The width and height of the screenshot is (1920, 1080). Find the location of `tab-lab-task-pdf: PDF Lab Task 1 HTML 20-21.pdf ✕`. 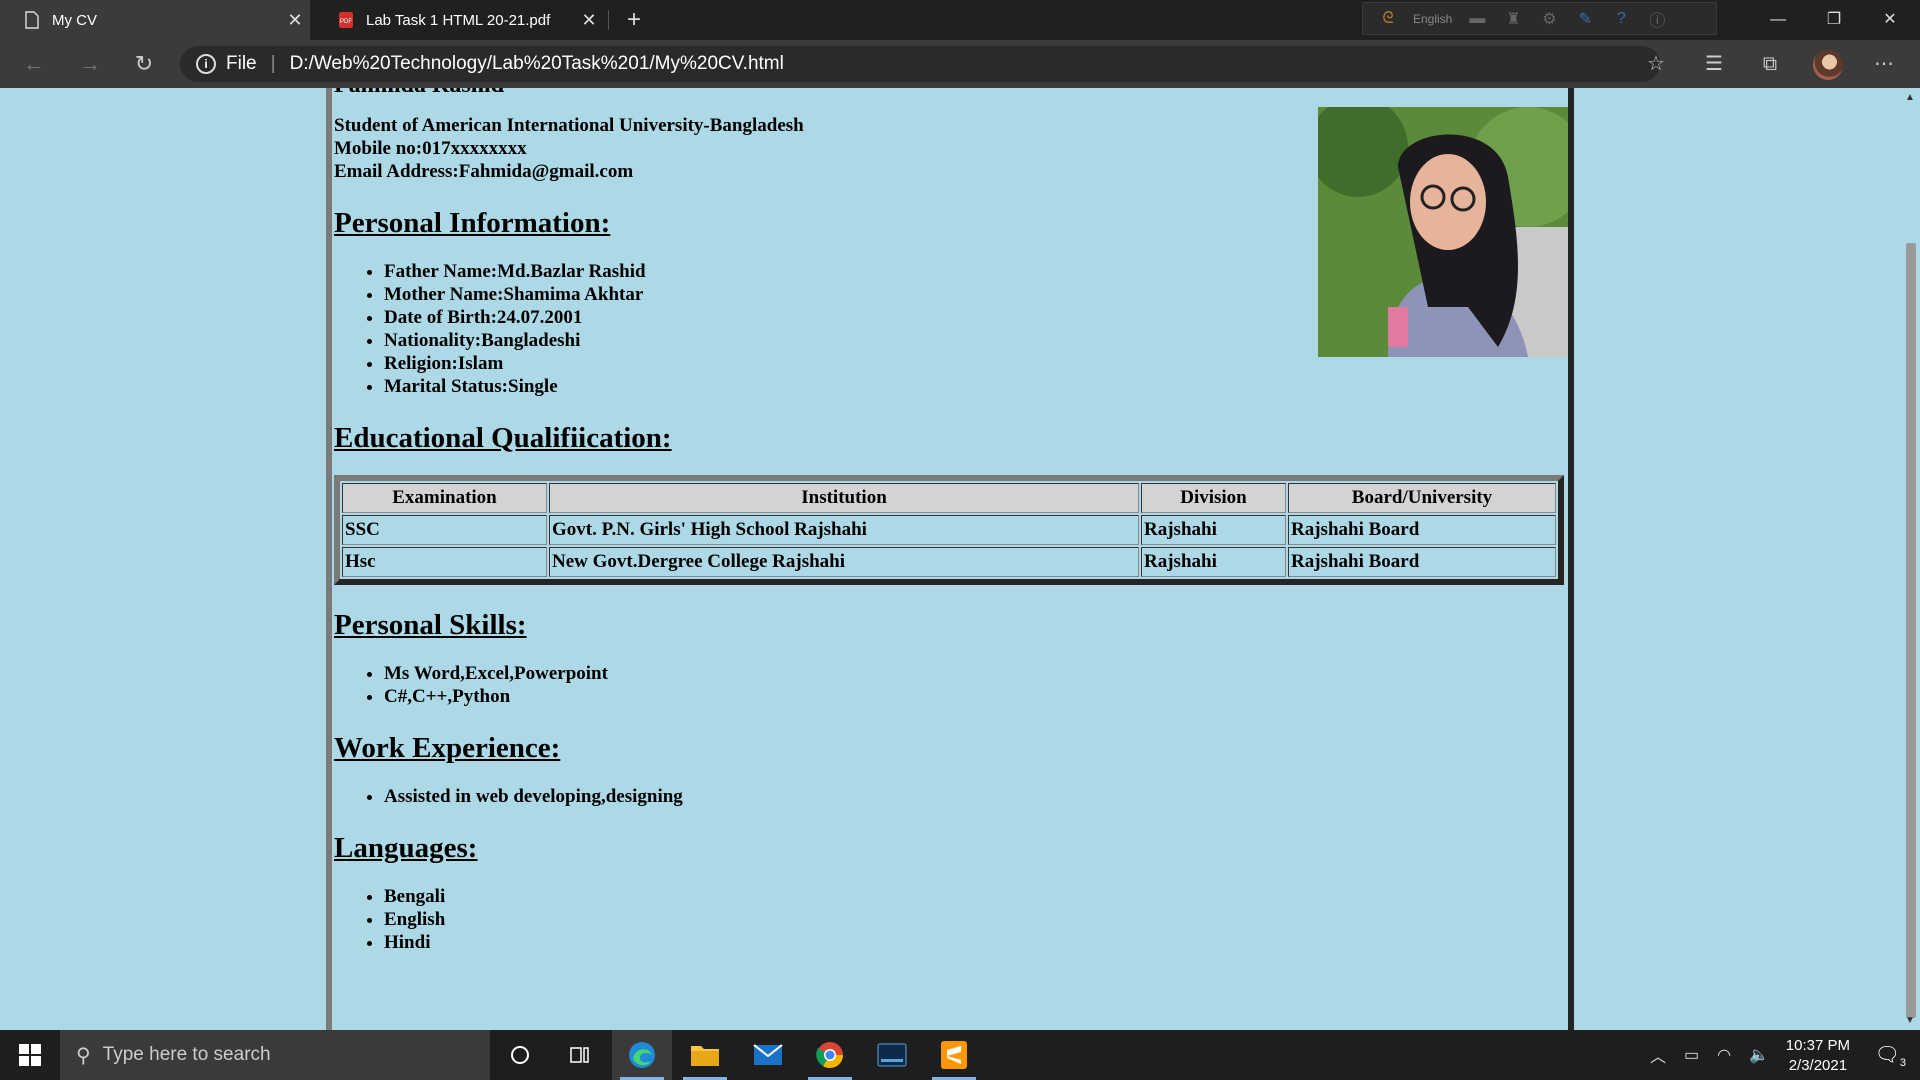

tab-lab-task-pdf: PDF Lab Task 1 HTML 20-21.pdf ✕ is located at coordinates (459, 20).